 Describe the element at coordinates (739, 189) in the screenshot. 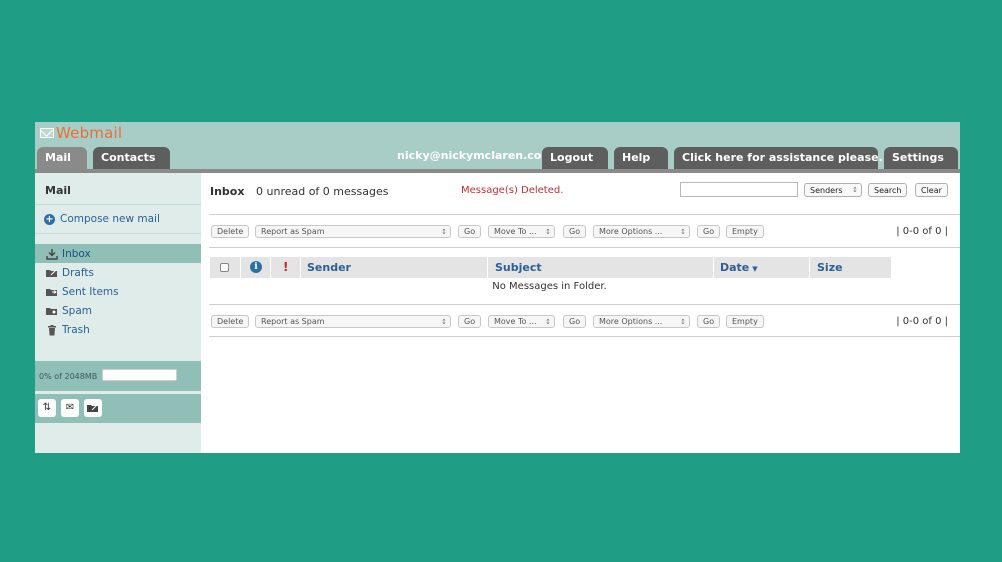

I see `search-input` at that location.